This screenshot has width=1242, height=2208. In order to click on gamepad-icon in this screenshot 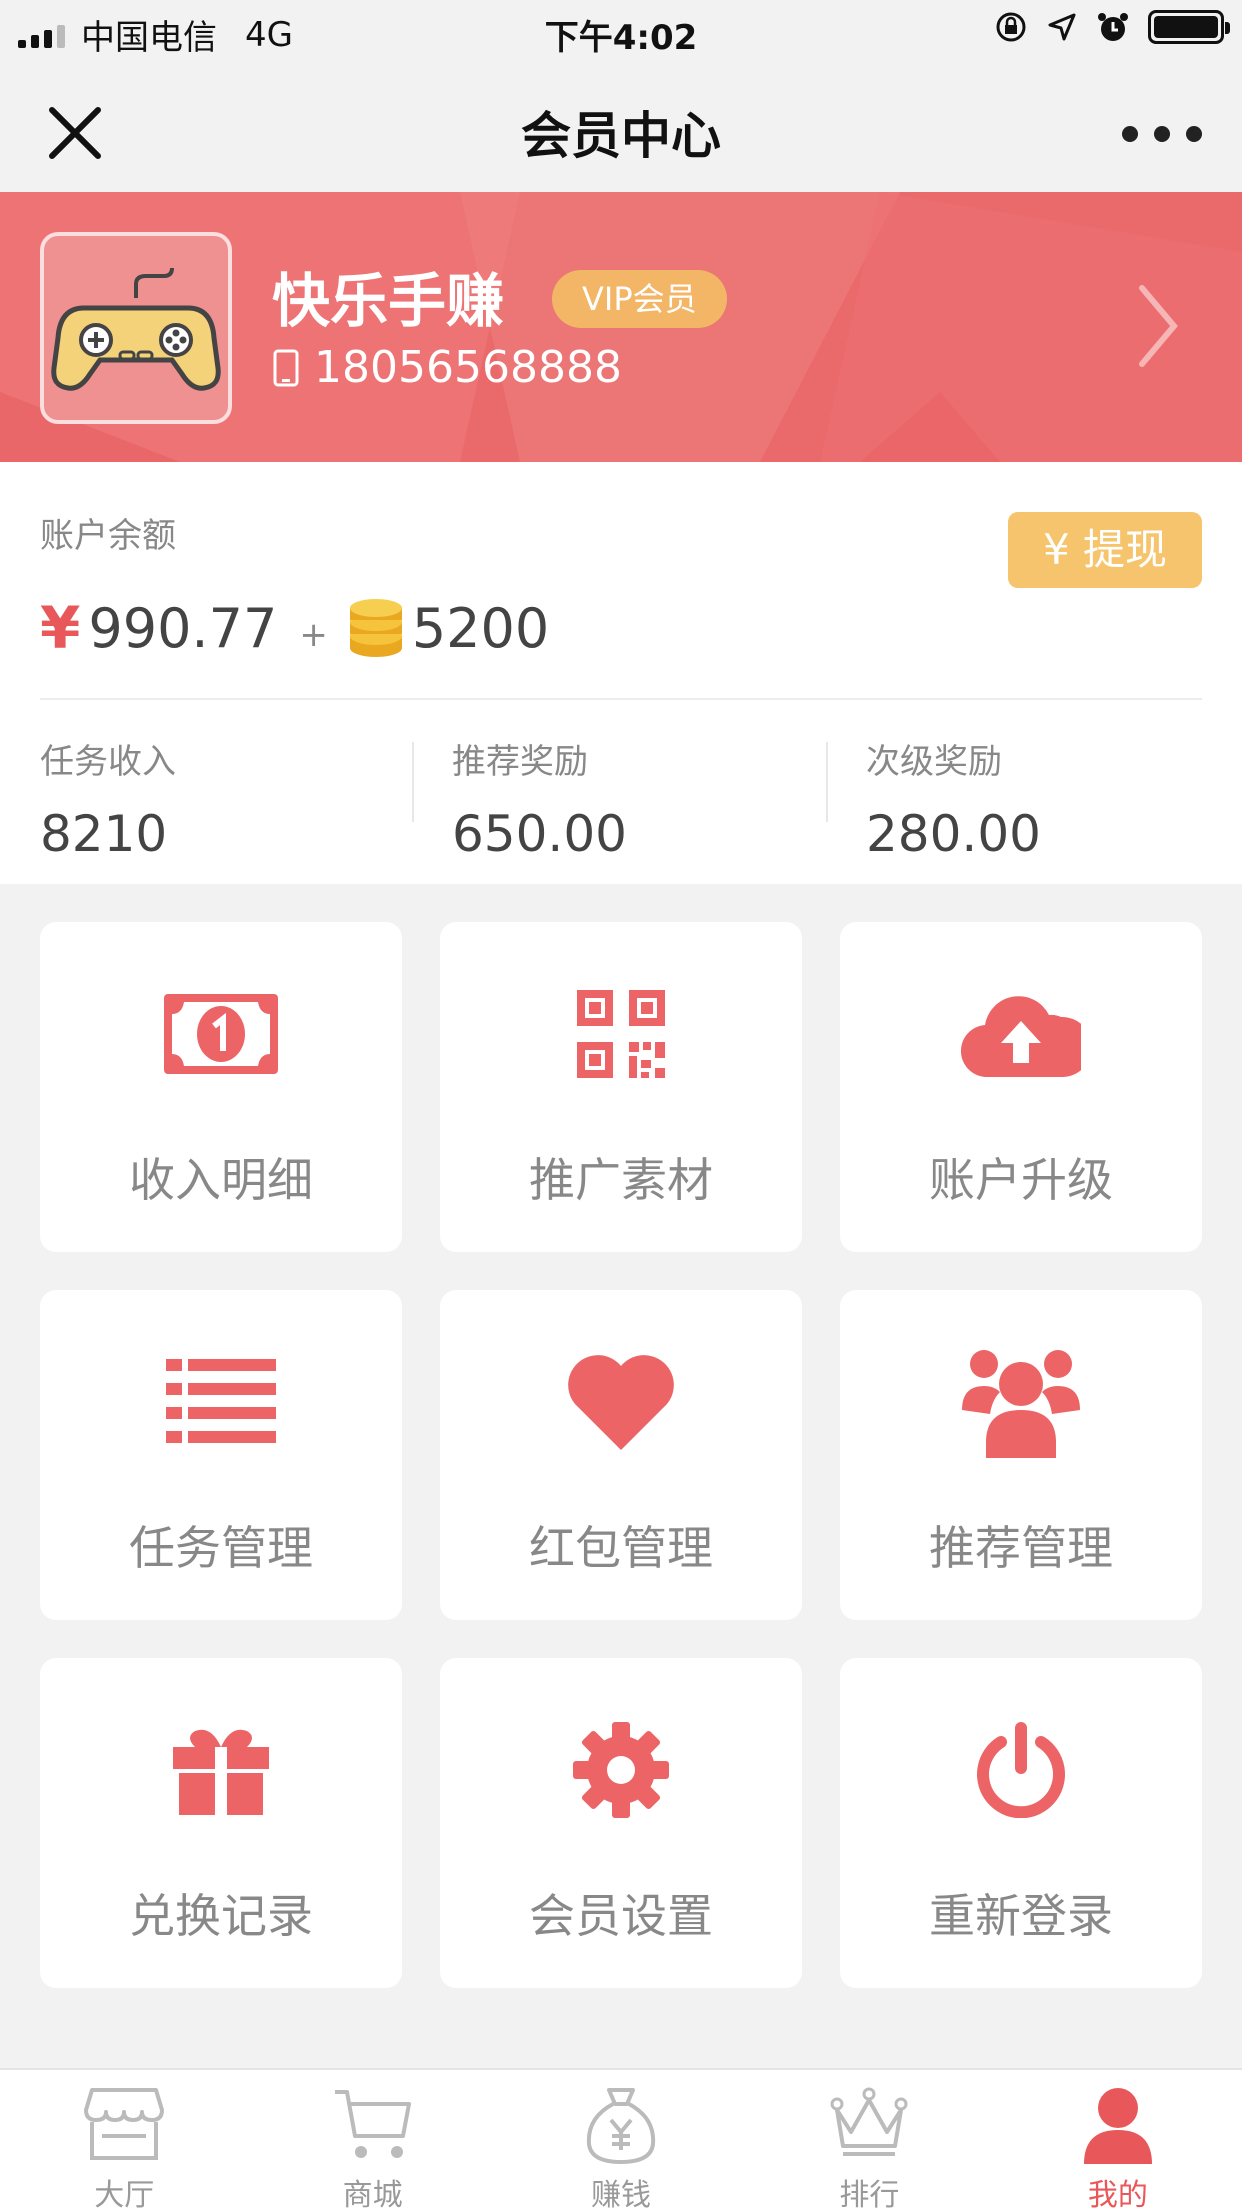, I will do `click(136, 329)`.